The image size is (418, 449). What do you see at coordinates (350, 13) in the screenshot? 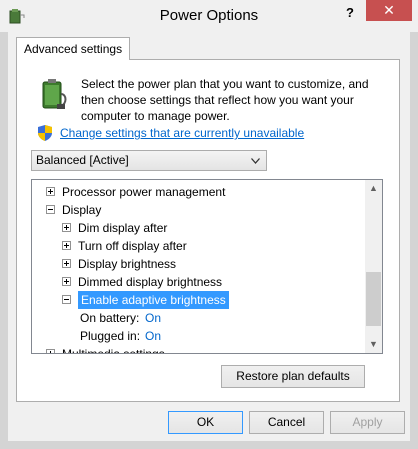
I see `help-button: ?` at bounding box center [350, 13].